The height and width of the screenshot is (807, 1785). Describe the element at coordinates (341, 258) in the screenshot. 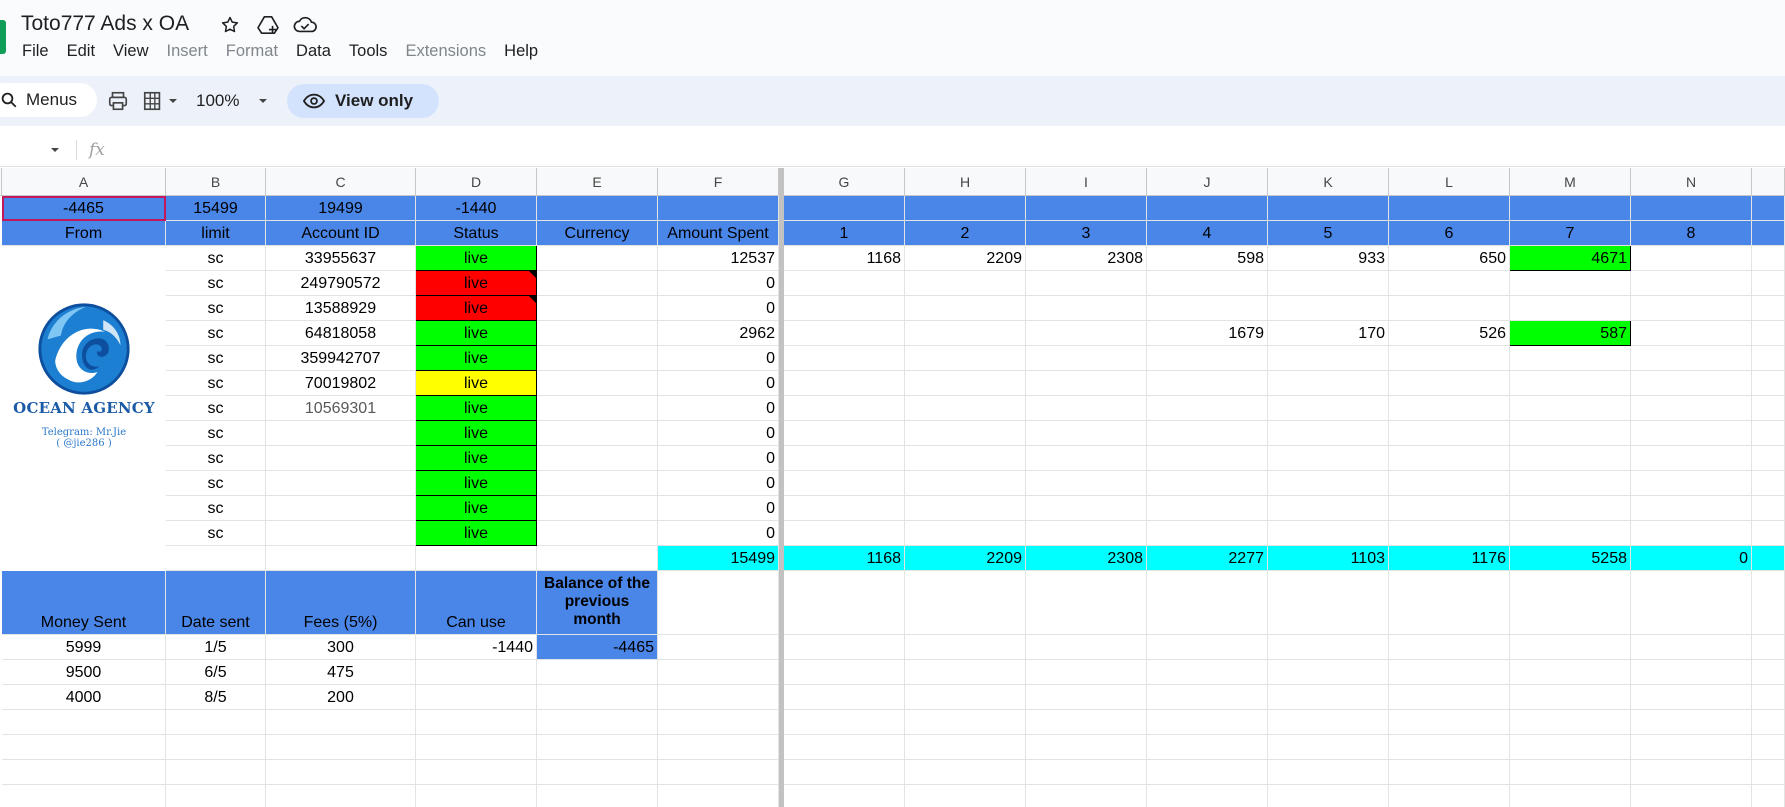

I see `account-id-cell: 33955637` at that location.